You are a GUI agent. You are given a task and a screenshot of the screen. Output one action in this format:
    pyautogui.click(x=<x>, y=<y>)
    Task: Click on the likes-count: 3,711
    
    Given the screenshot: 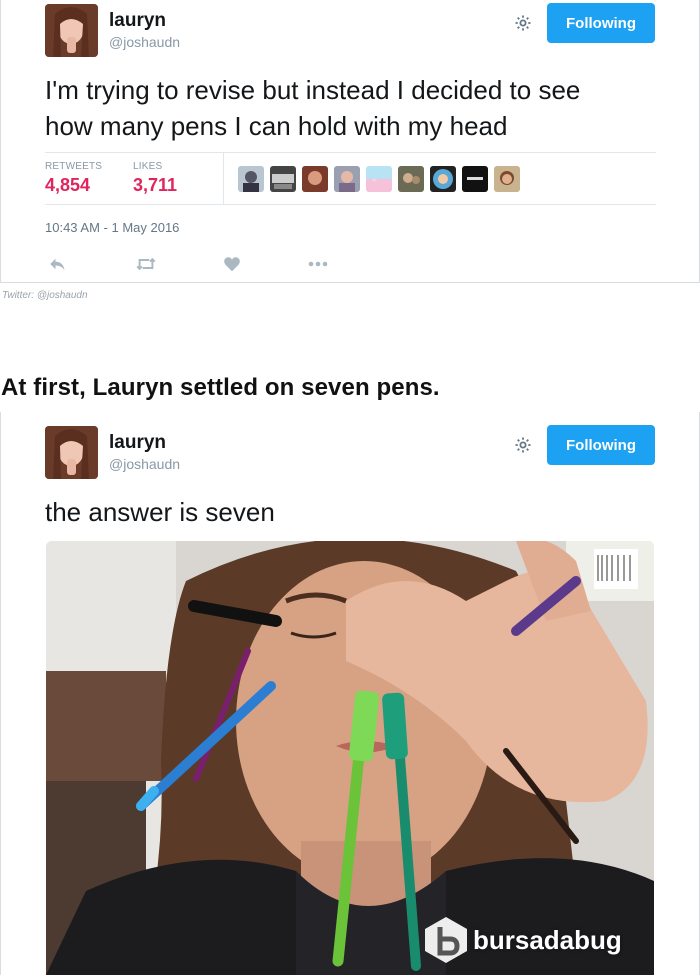 What is the action you would take?
    pyautogui.click(x=155, y=185)
    